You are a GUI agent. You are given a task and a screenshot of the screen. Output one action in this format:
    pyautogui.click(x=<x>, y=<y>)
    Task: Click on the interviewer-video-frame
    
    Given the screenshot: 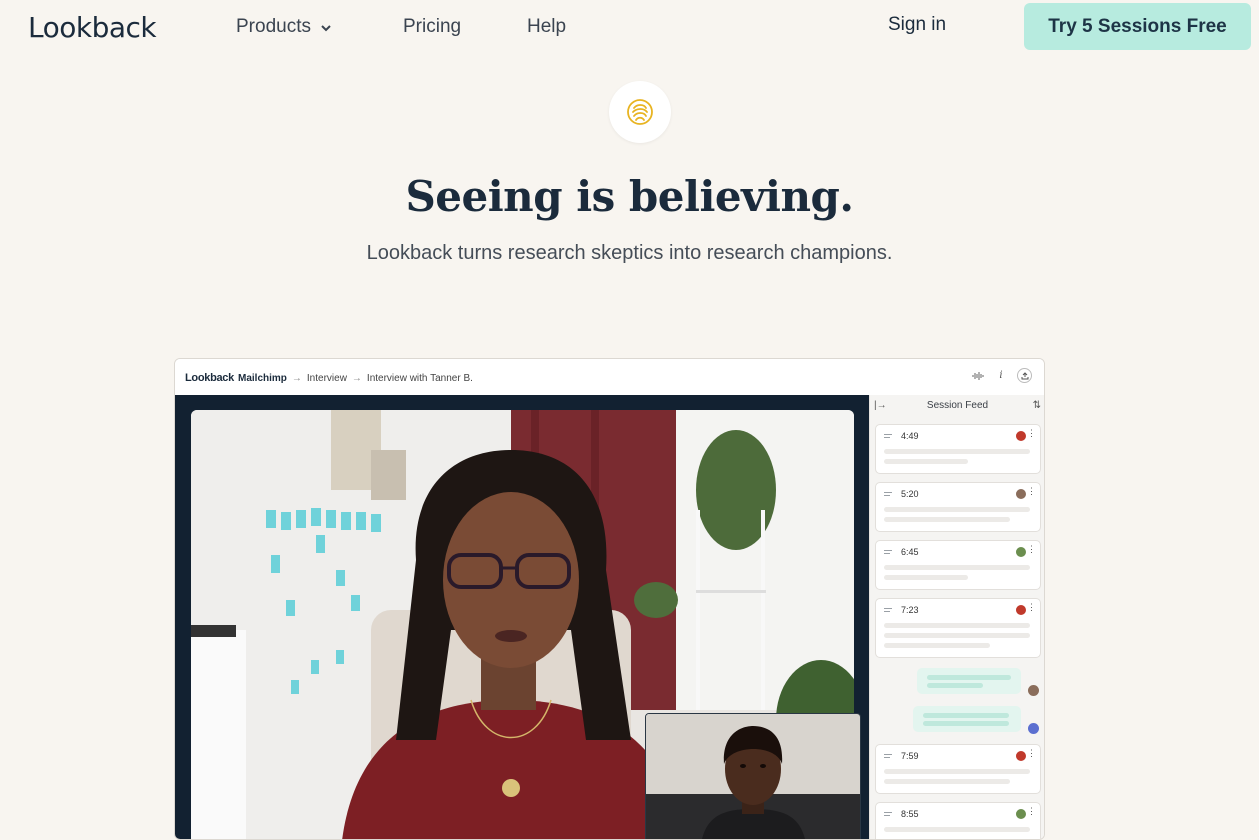 What is the action you would take?
    pyautogui.click(x=753, y=776)
    